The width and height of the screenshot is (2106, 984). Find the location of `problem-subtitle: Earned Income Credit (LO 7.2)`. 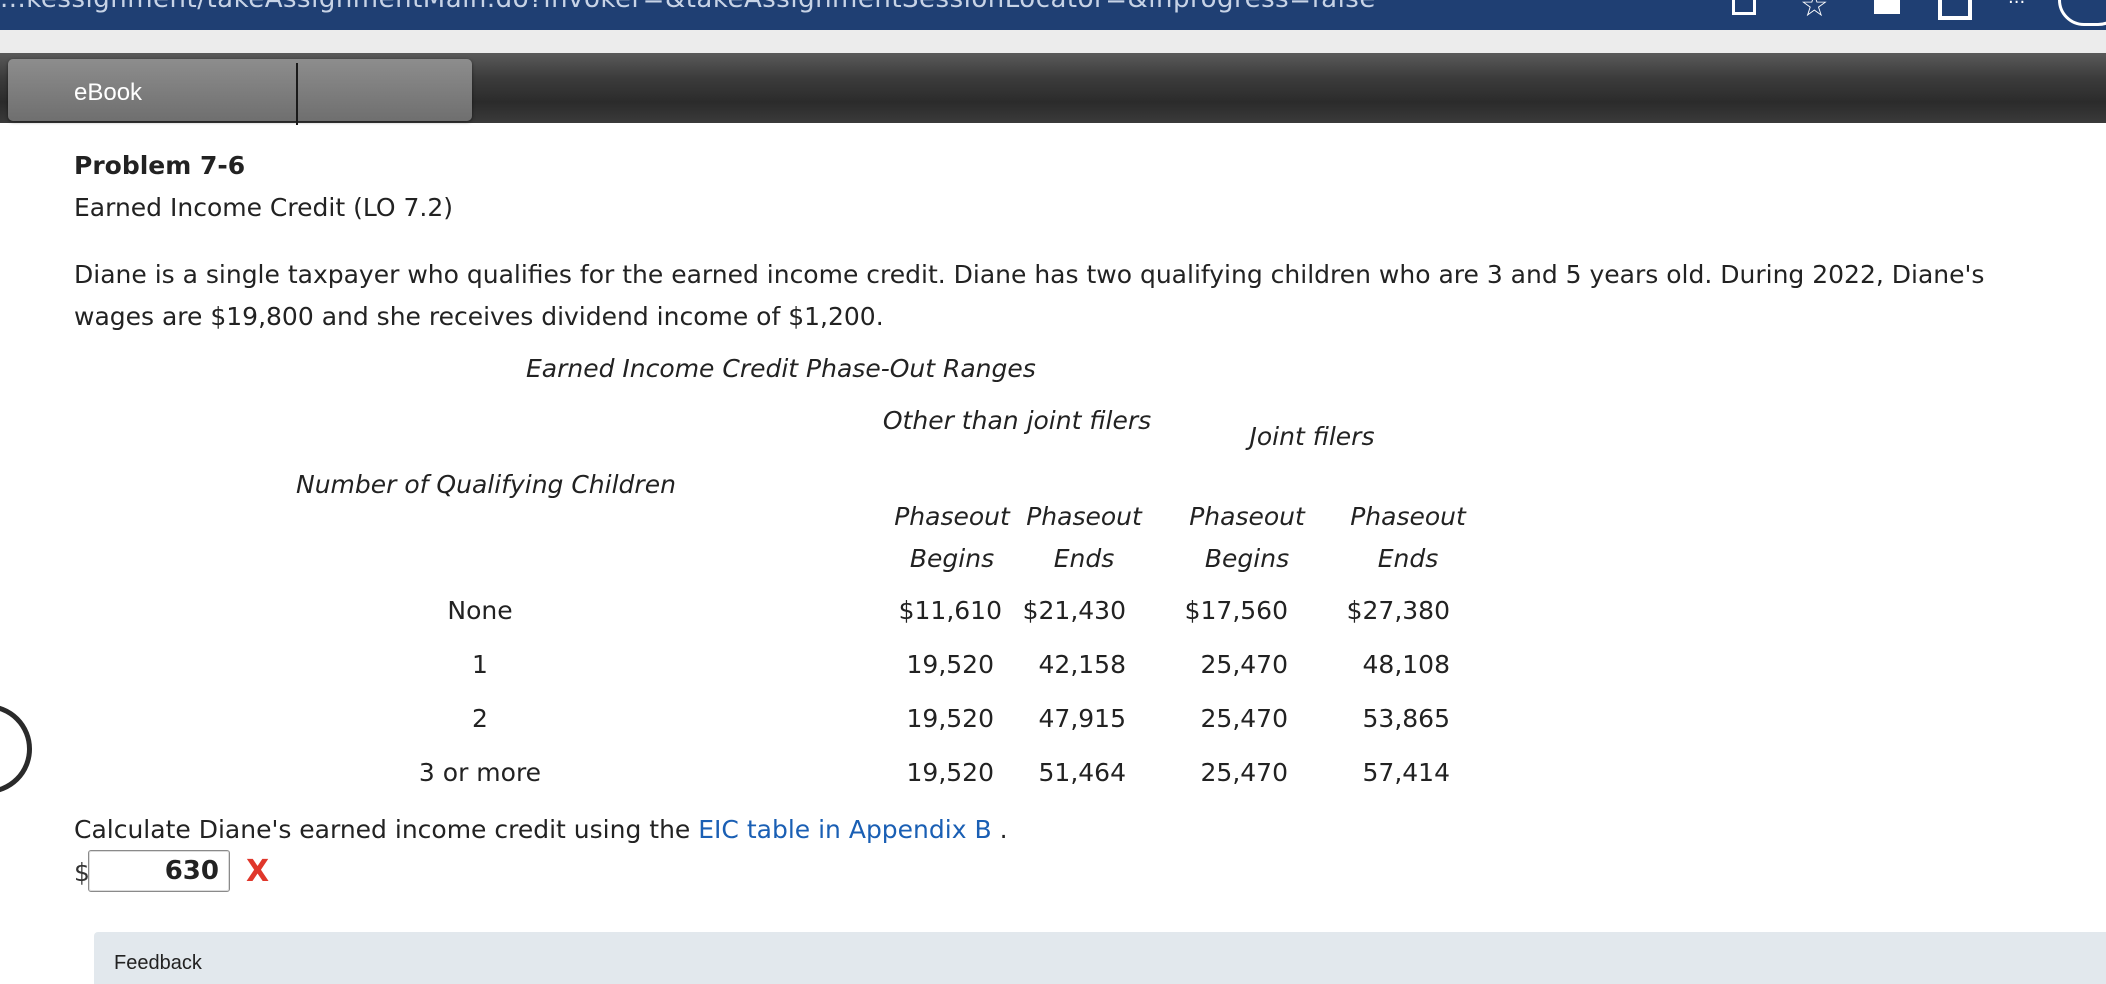

problem-subtitle: Earned Income Credit (LO 7.2) is located at coordinates (263, 207).